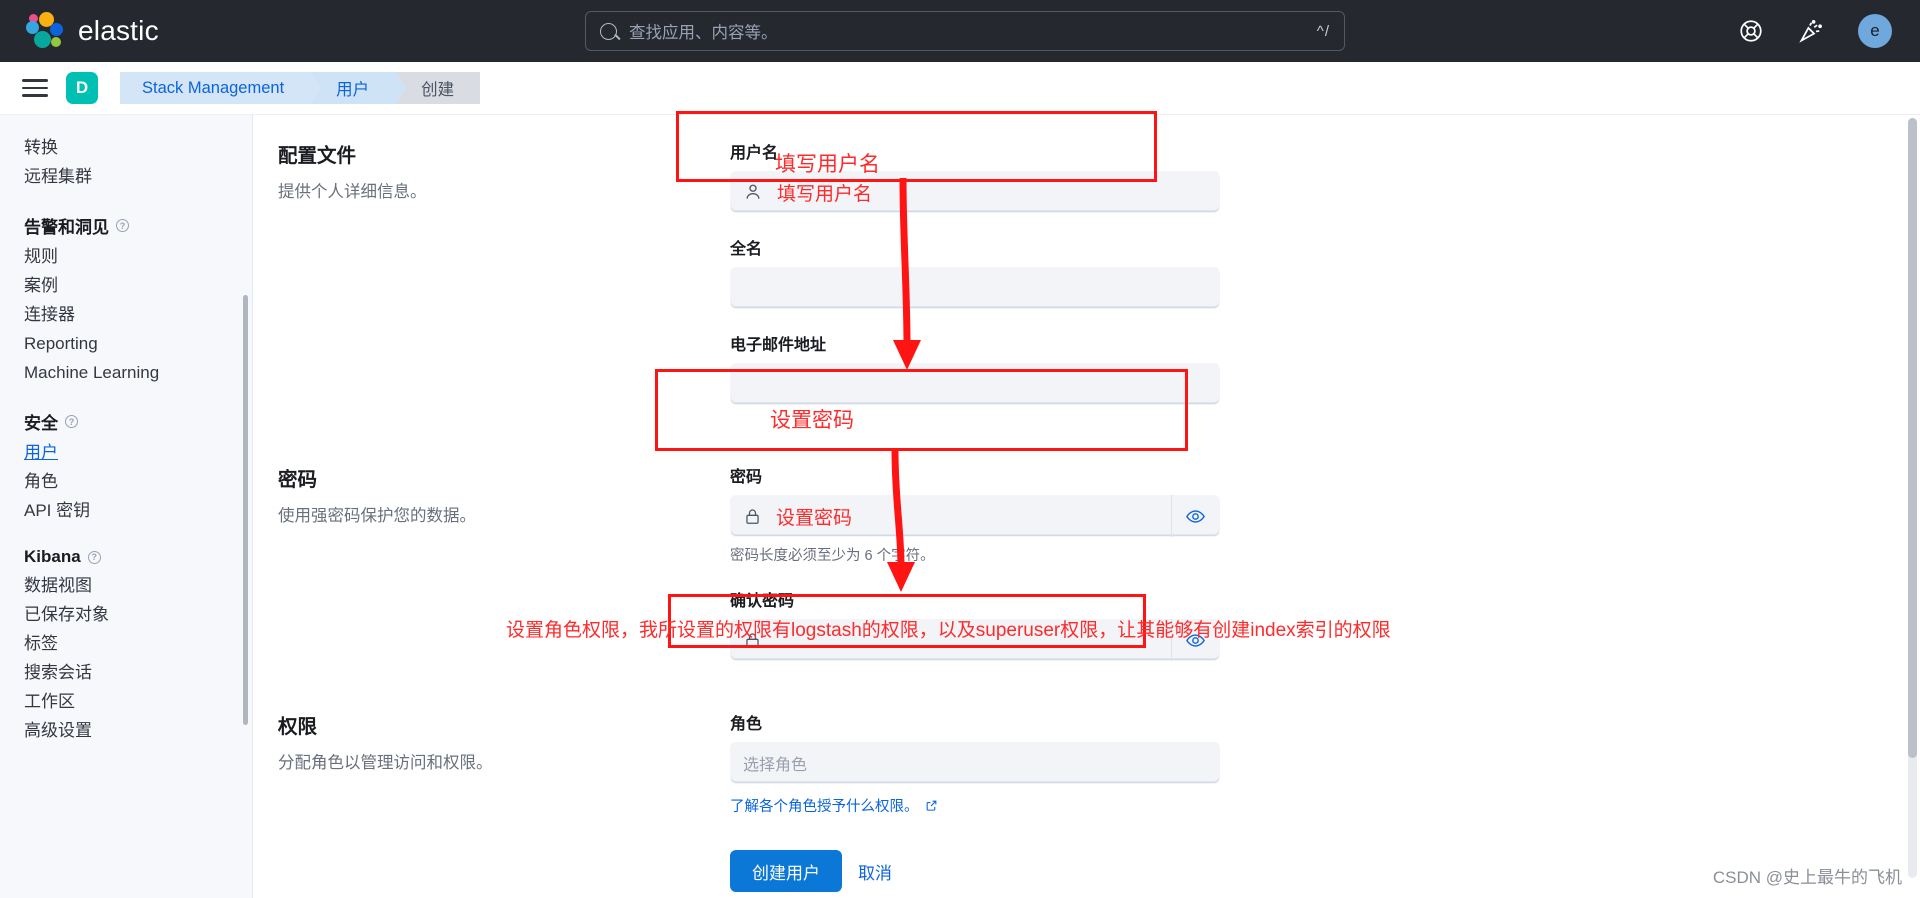  Describe the element at coordinates (138, 510) in the screenshot. I see `sidebar-item-api-keys: API 密钥` at that location.